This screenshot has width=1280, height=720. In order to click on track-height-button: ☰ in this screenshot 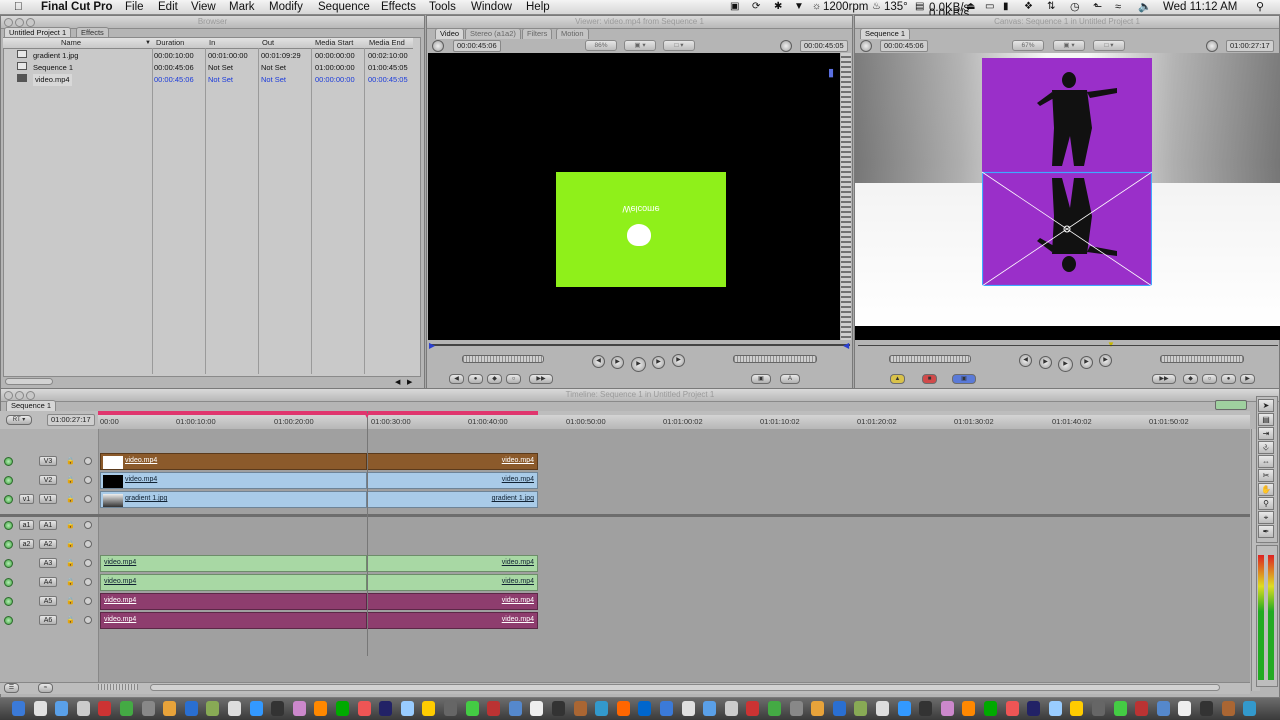, I will do `click(11, 688)`.